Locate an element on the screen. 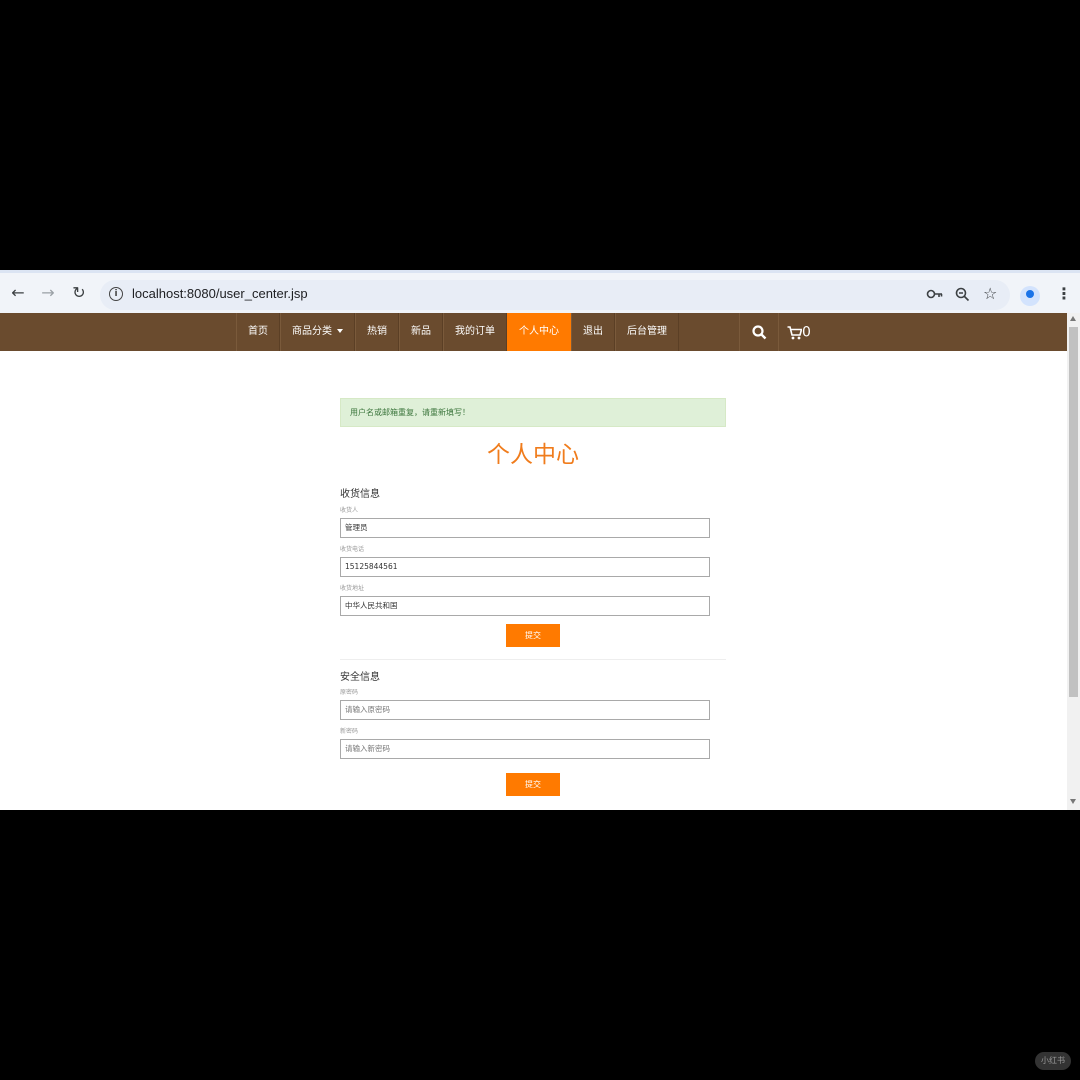 The height and width of the screenshot is (1080, 1080). reload-icon: ↻ is located at coordinates (79, 293).